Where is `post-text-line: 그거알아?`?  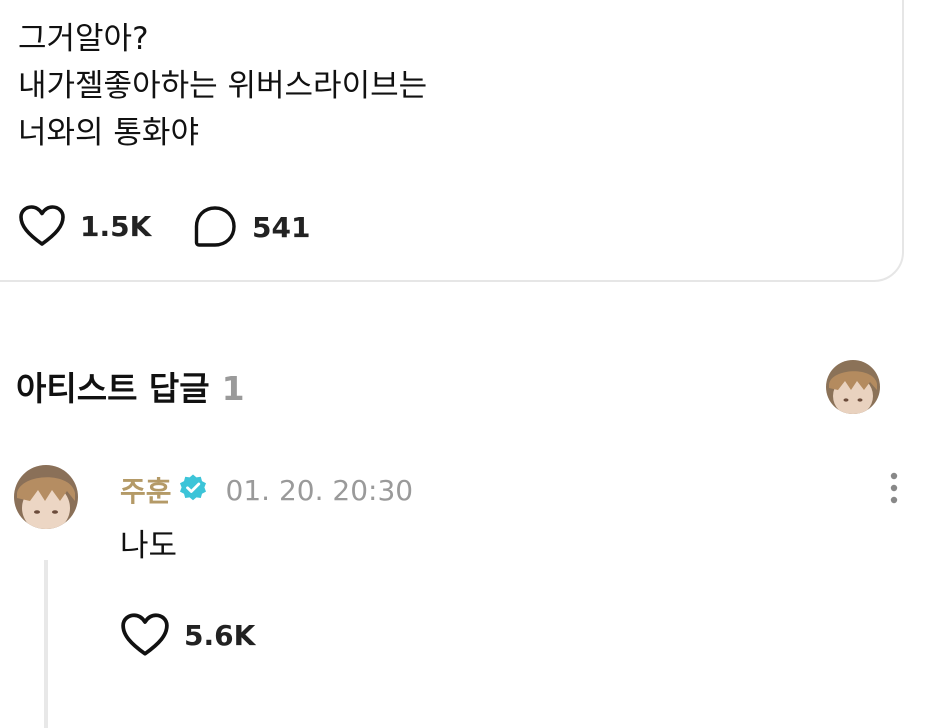 post-text-line: 그거알아? is located at coordinates (83, 39).